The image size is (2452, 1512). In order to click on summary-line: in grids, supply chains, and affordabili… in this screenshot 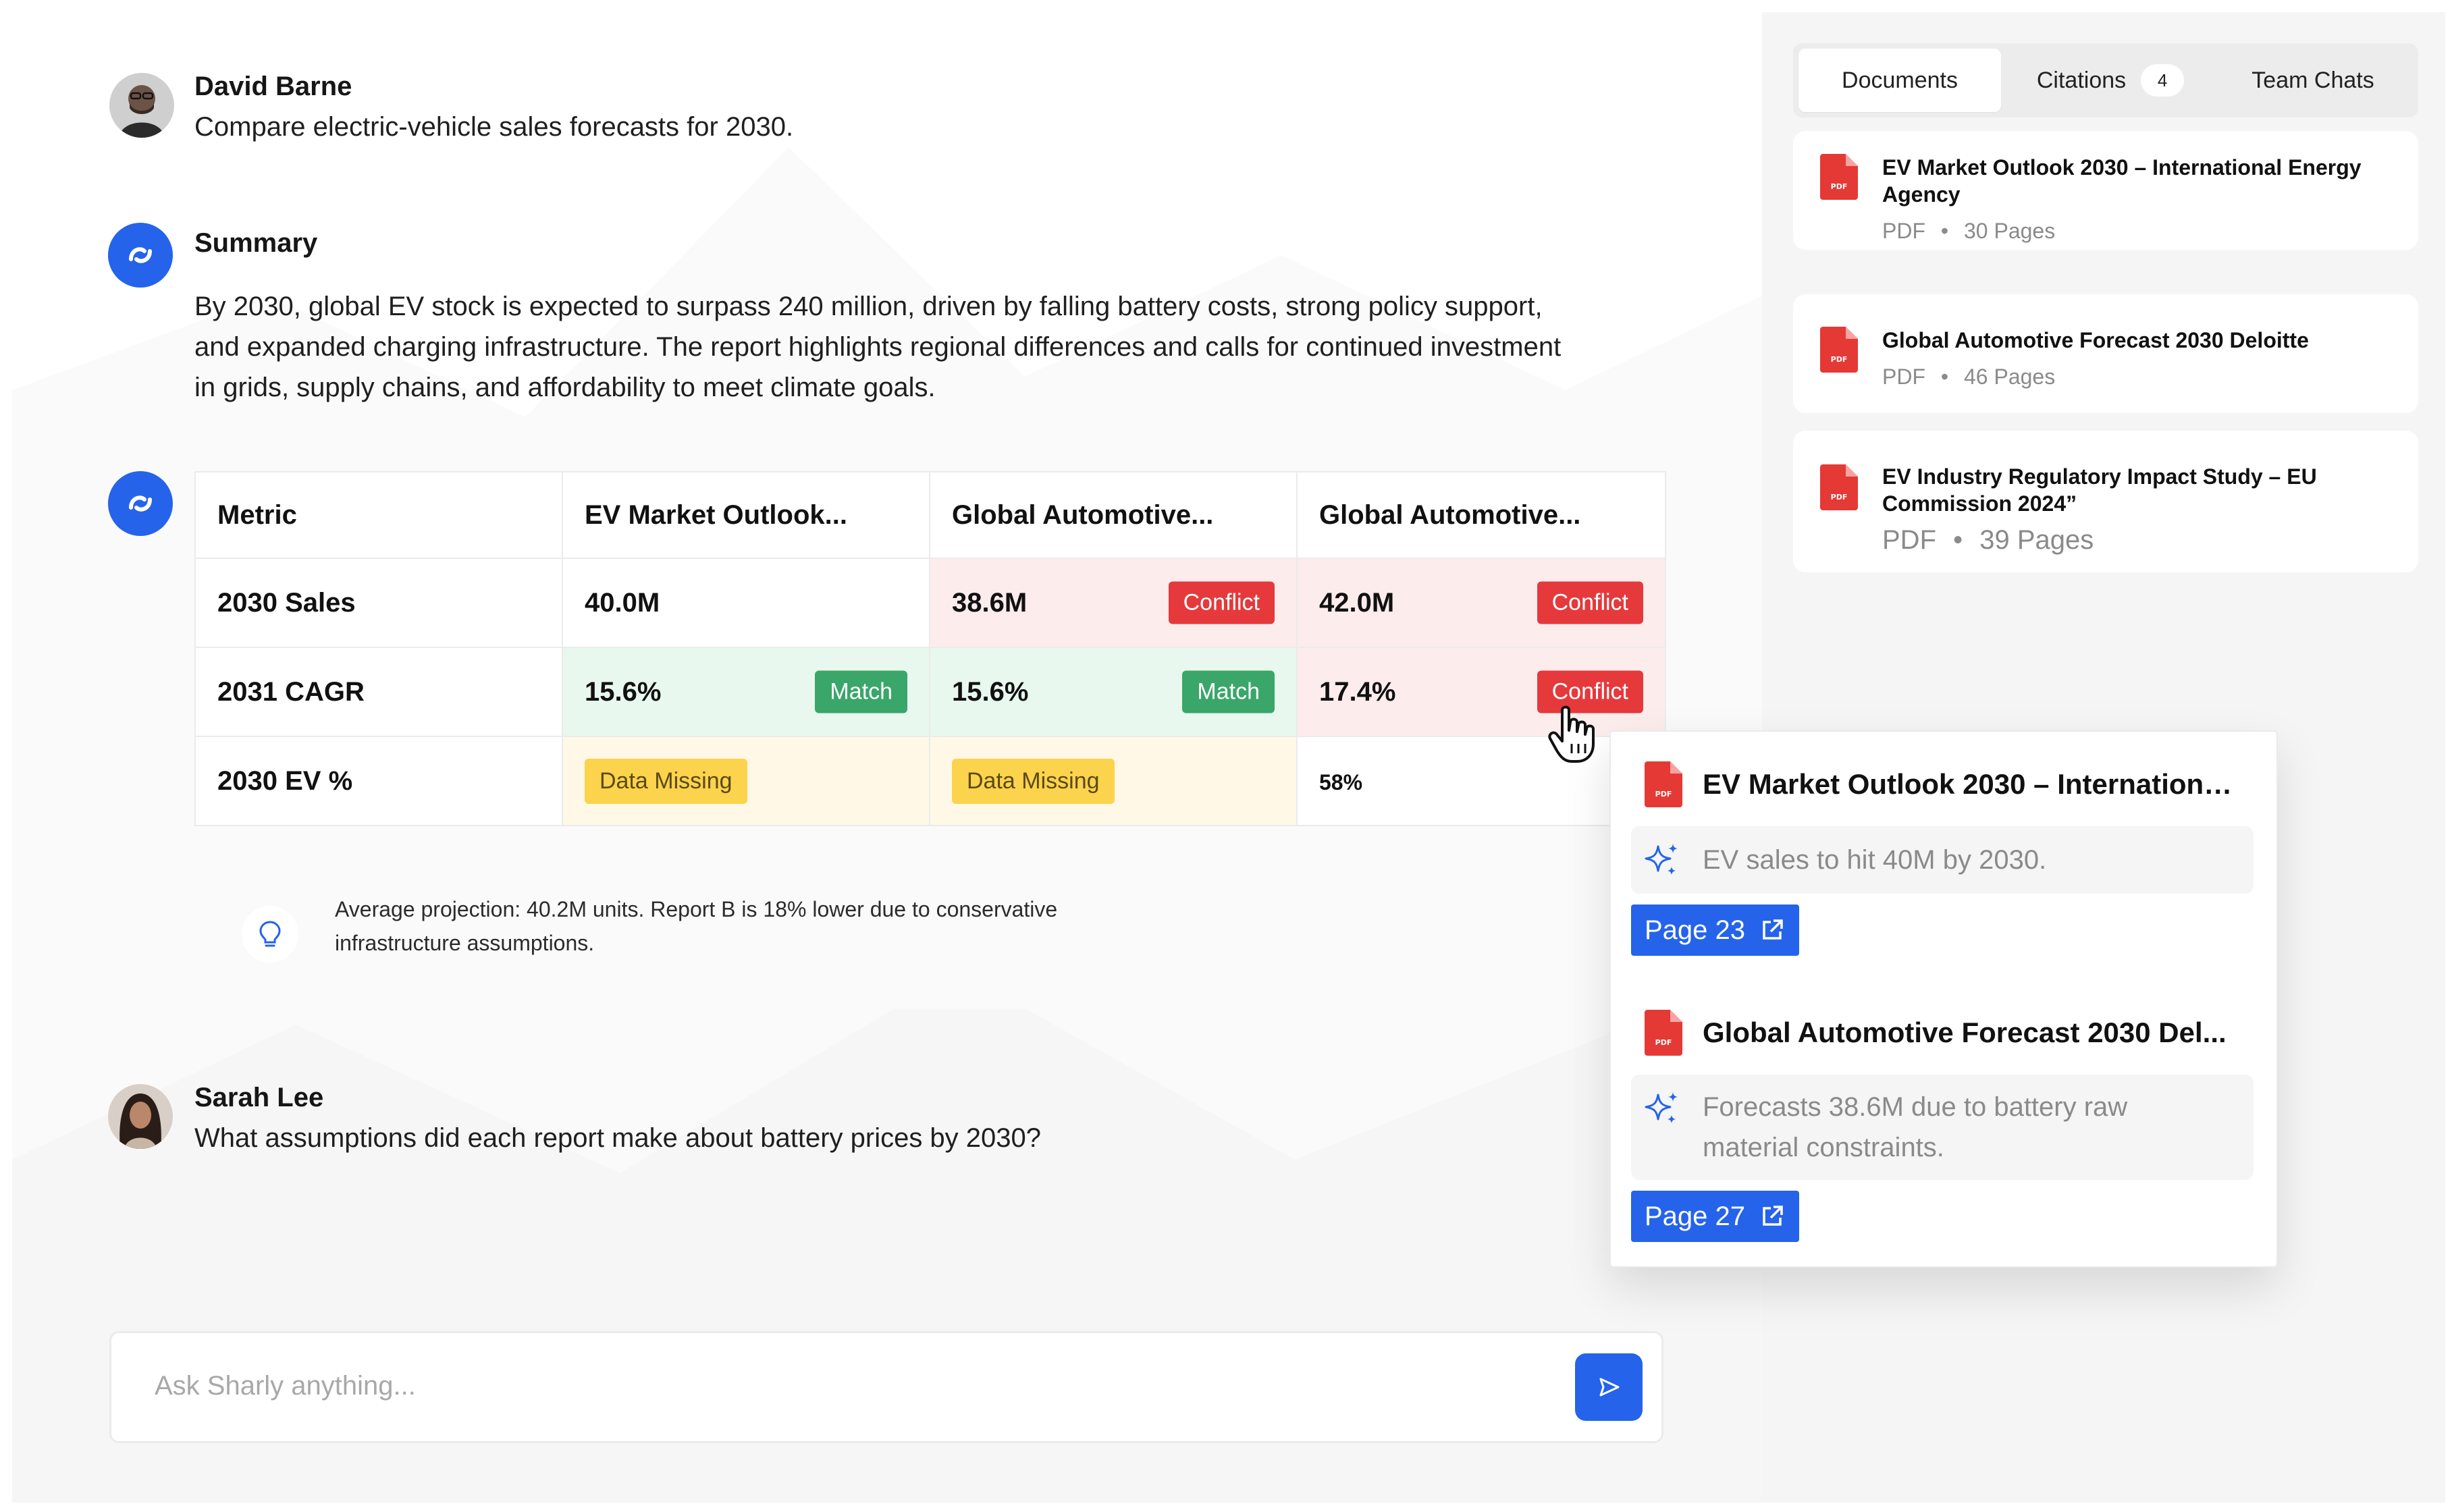, I will do `click(565, 387)`.